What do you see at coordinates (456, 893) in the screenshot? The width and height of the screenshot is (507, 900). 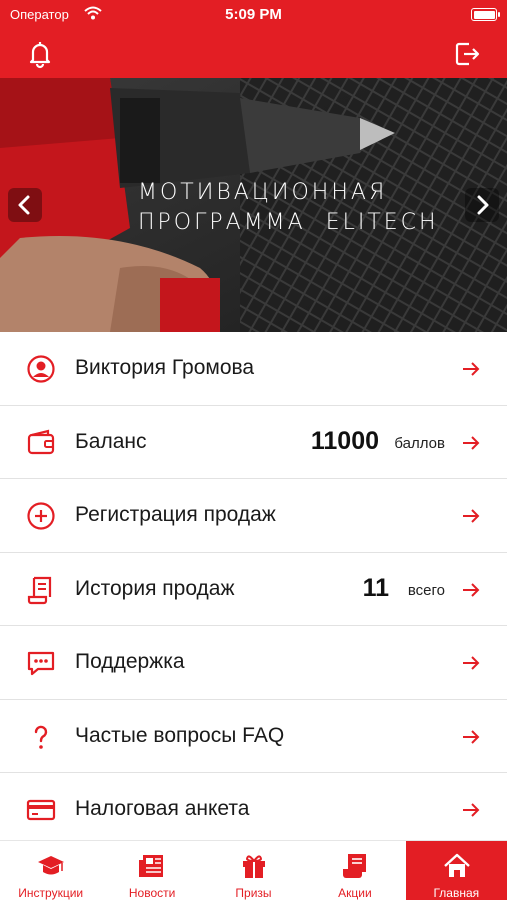 I see `tab-label: Главная` at bounding box center [456, 893].